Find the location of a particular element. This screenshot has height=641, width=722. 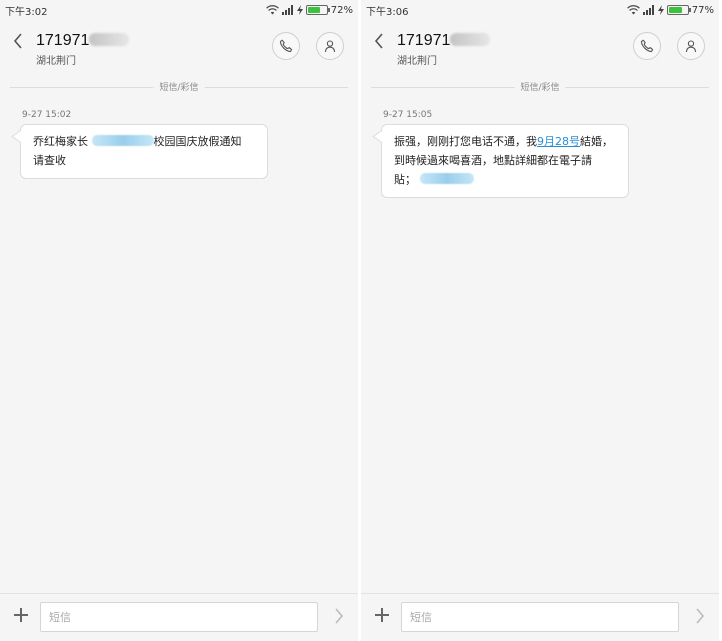

message-text-part: 貼； is located at coordinates (405, 179).